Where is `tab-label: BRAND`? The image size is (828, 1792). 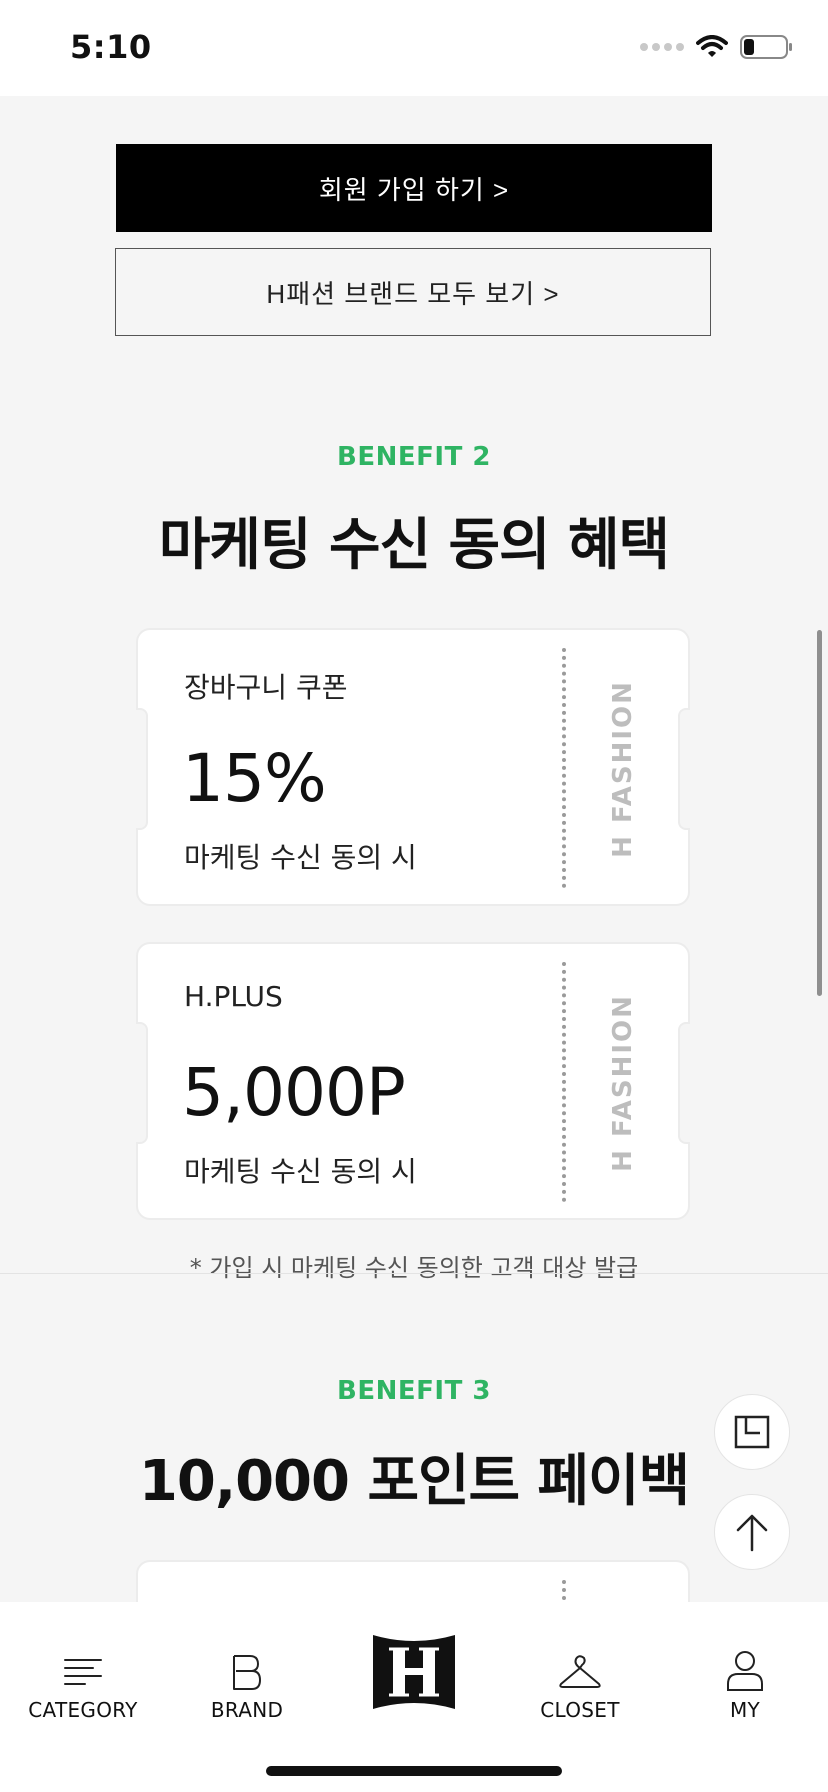
tab-label: BRAND is located at coordinates (247, 1710).